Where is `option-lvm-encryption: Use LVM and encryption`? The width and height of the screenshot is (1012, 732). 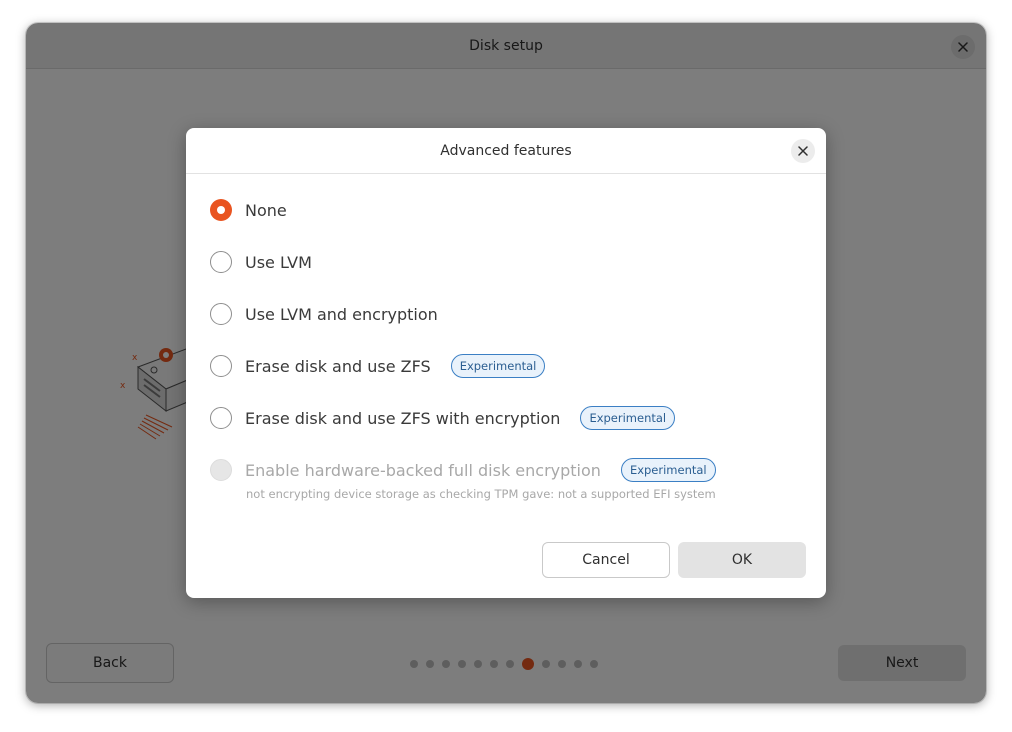
option-lvm-encryption: Use LVM and encryption is located at coordinates (324, 314).